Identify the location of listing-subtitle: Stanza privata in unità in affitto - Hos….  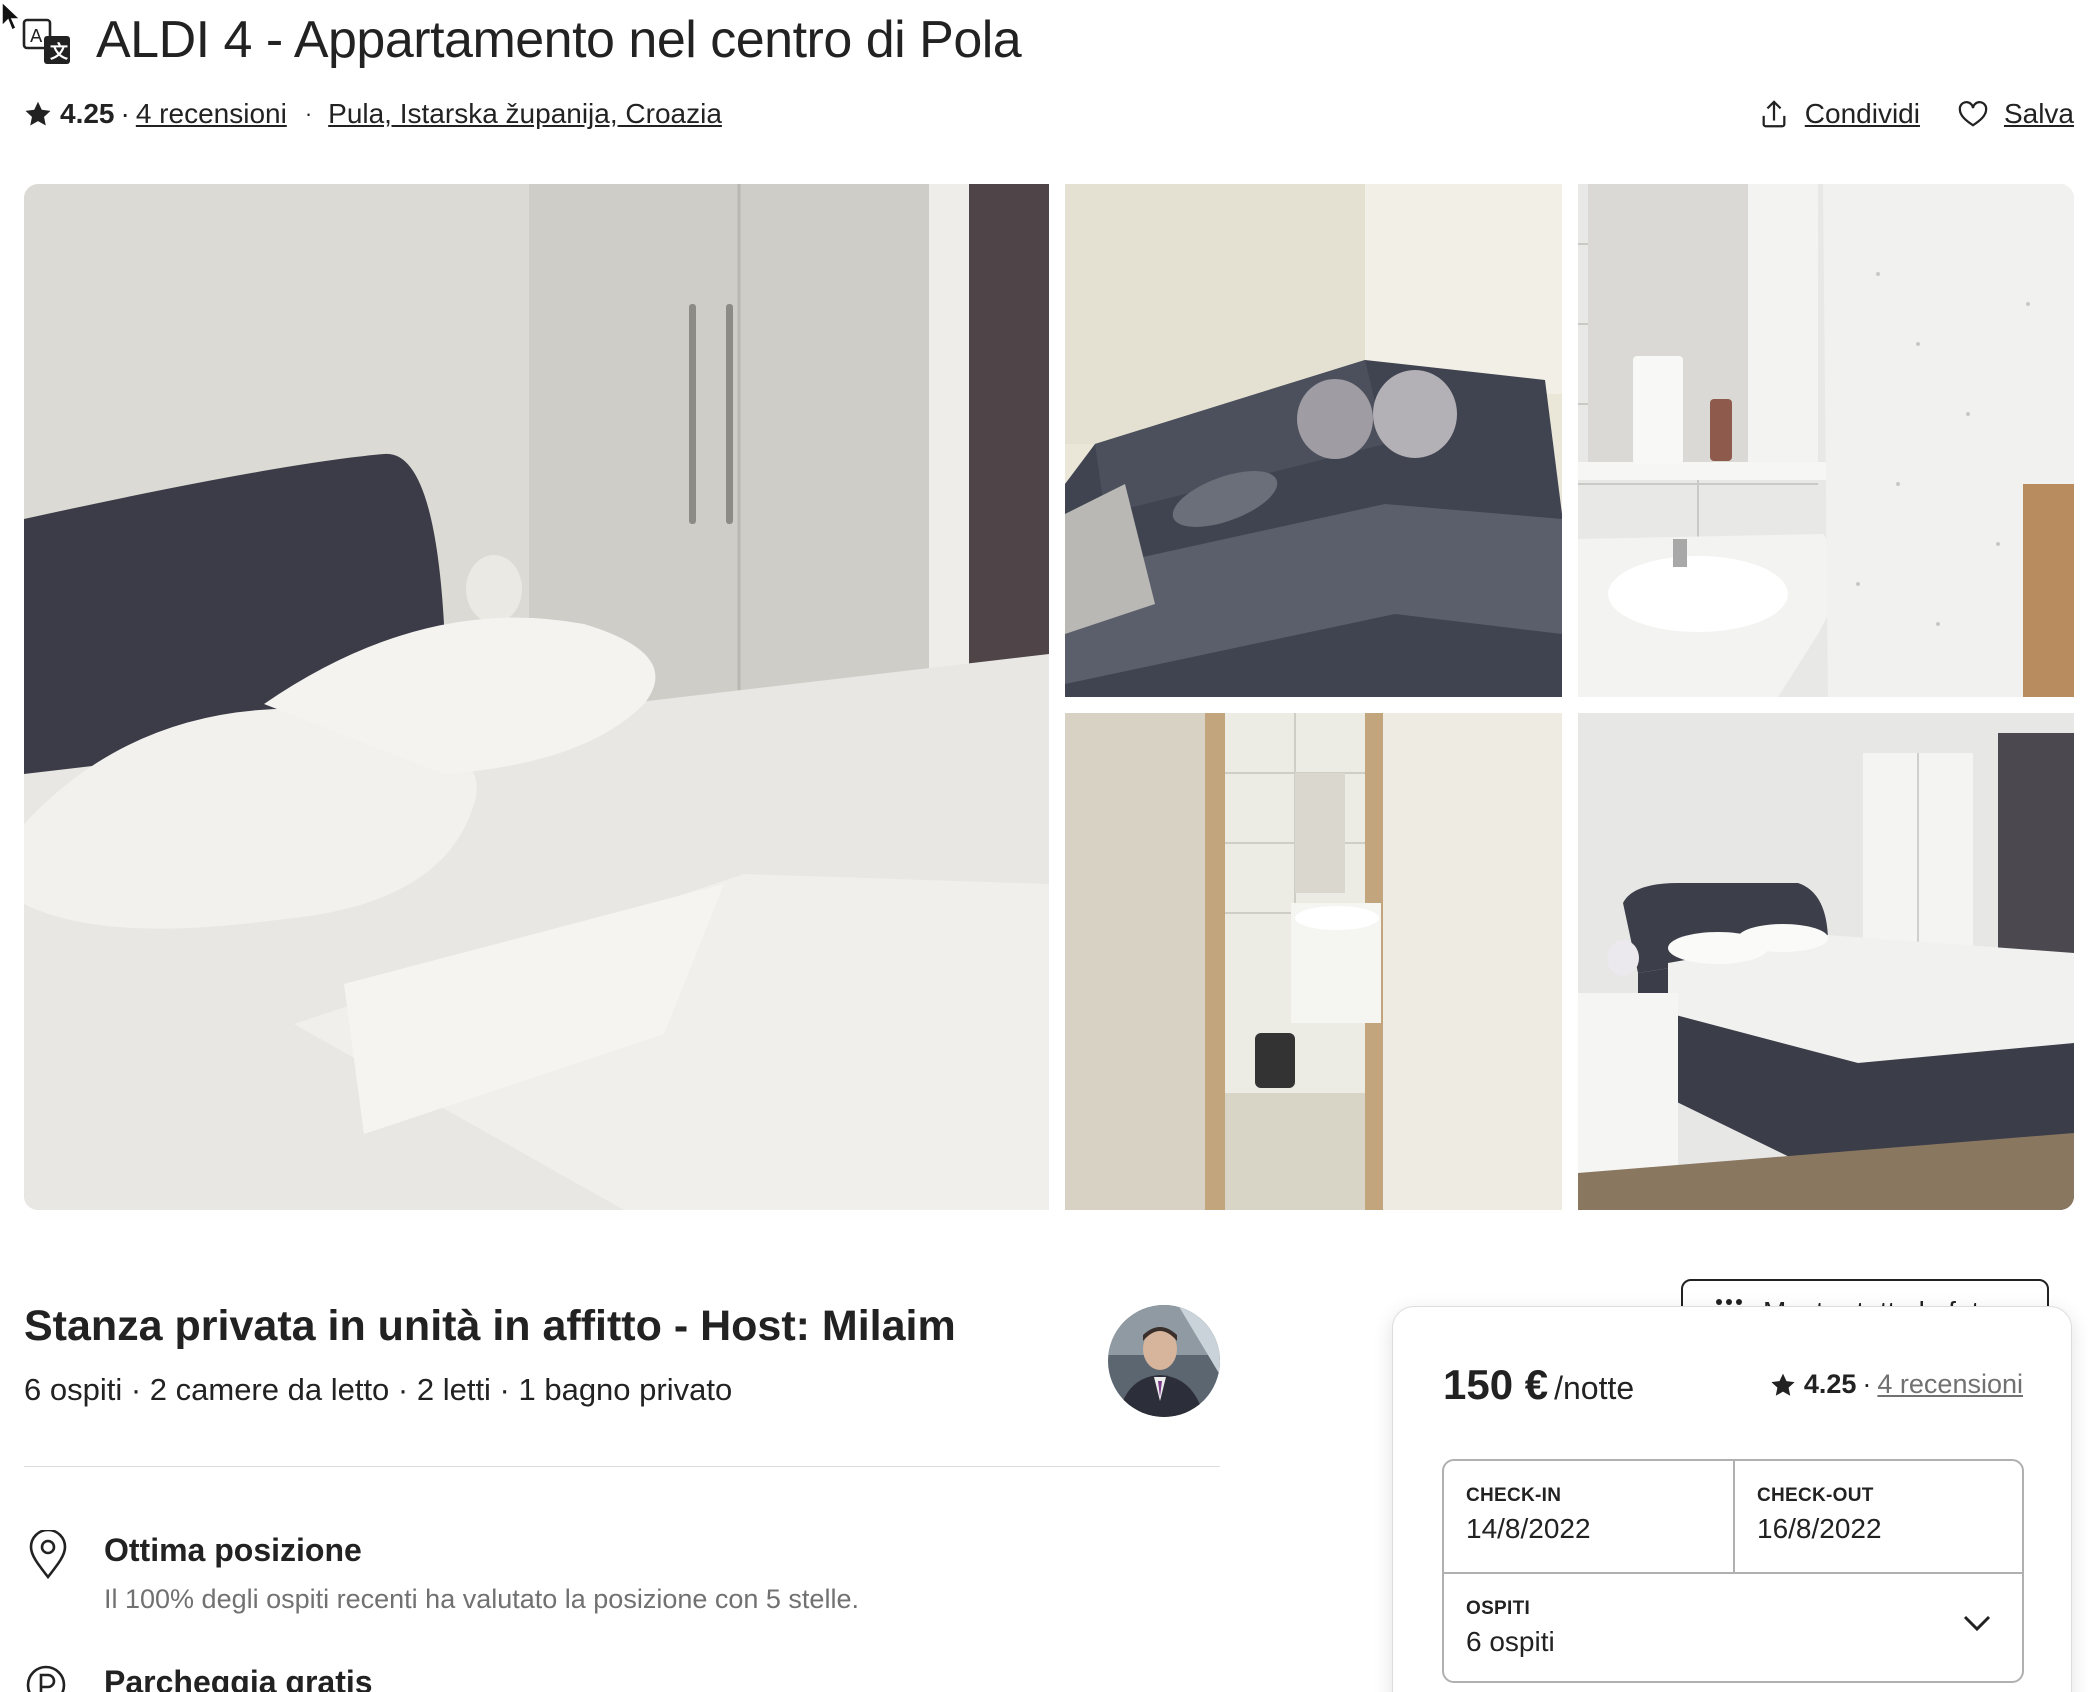
(490, 1326).